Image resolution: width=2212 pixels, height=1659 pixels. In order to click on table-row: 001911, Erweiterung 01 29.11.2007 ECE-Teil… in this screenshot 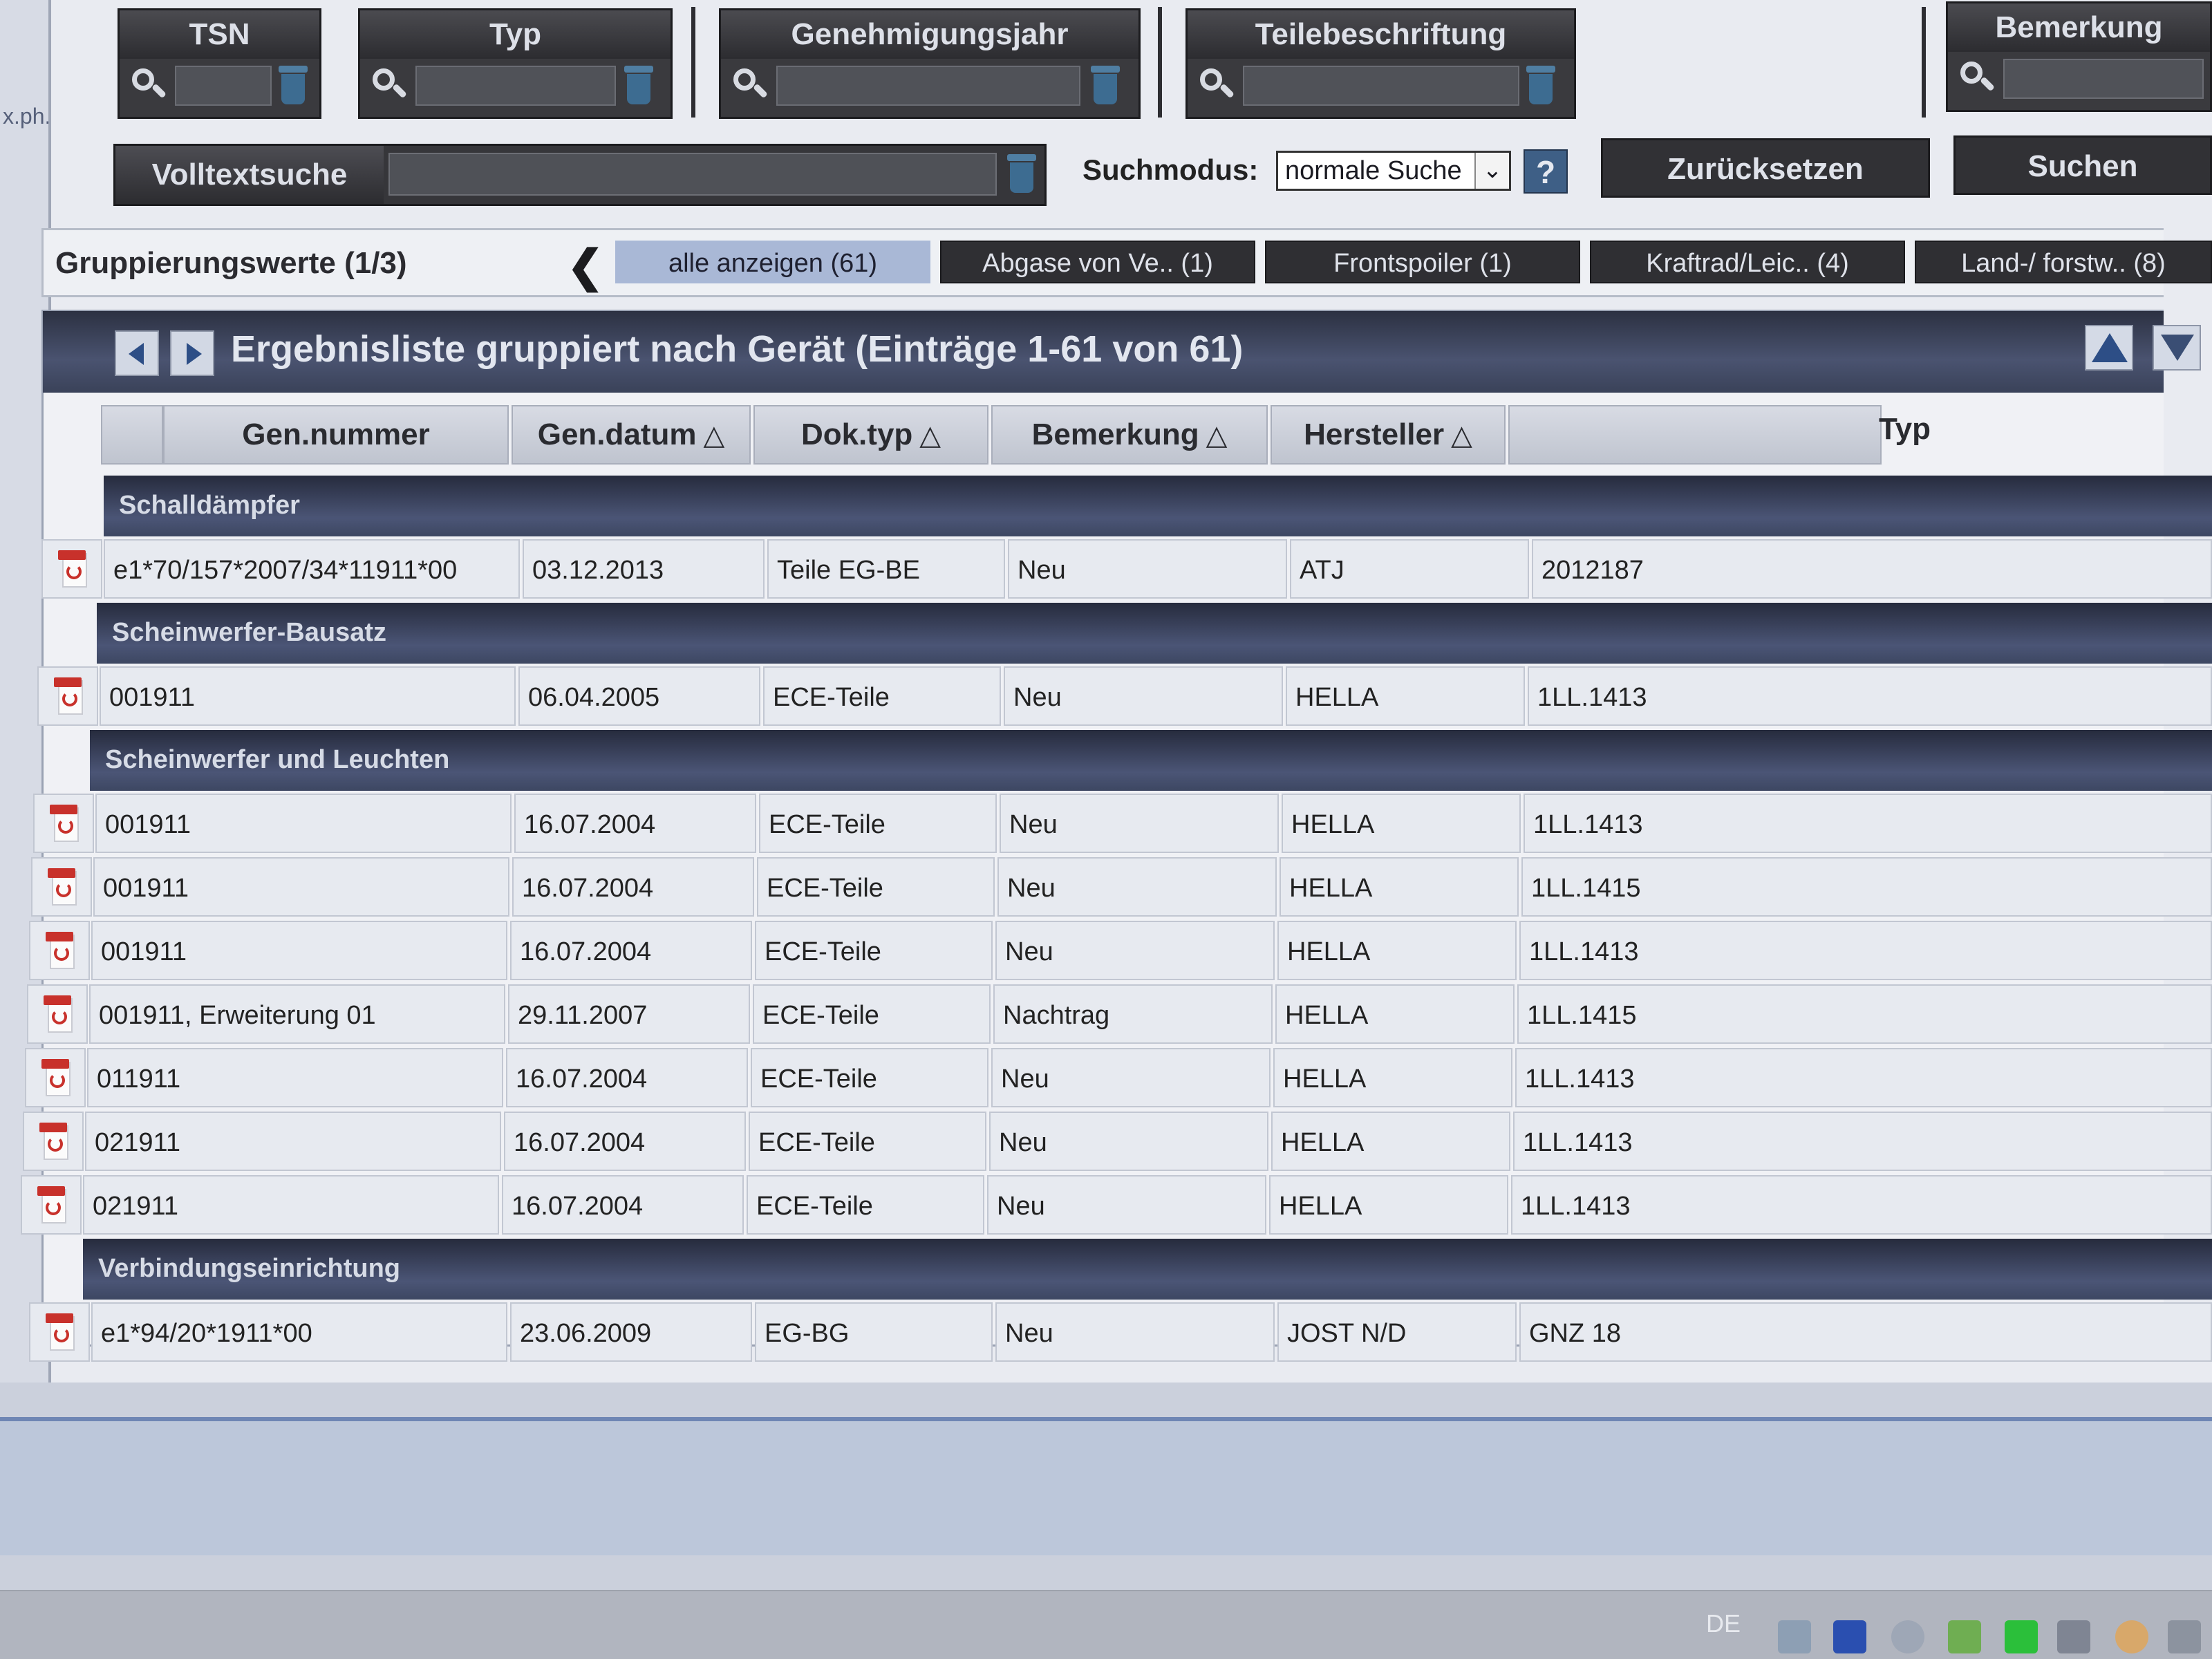, I will do `click(1106, 1016)`.